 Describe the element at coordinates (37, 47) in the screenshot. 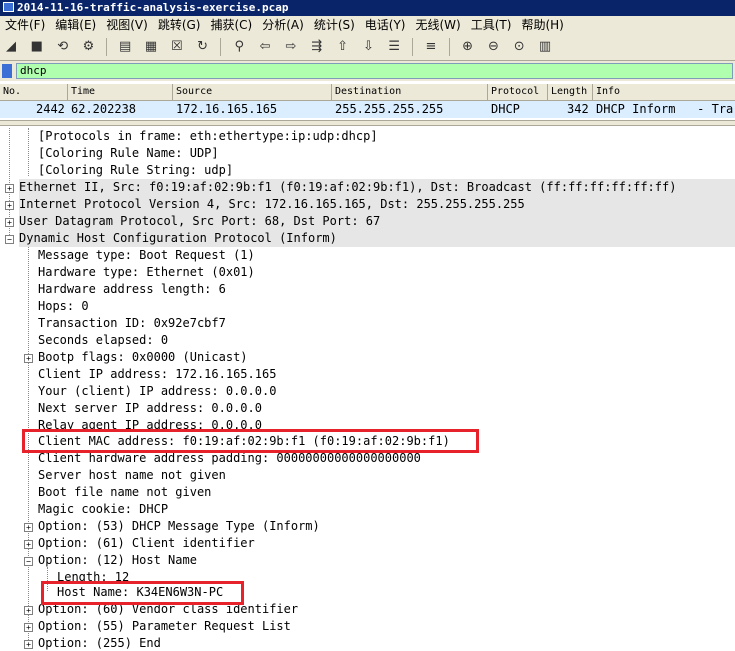

I see `stop-icon: ■` at that location.